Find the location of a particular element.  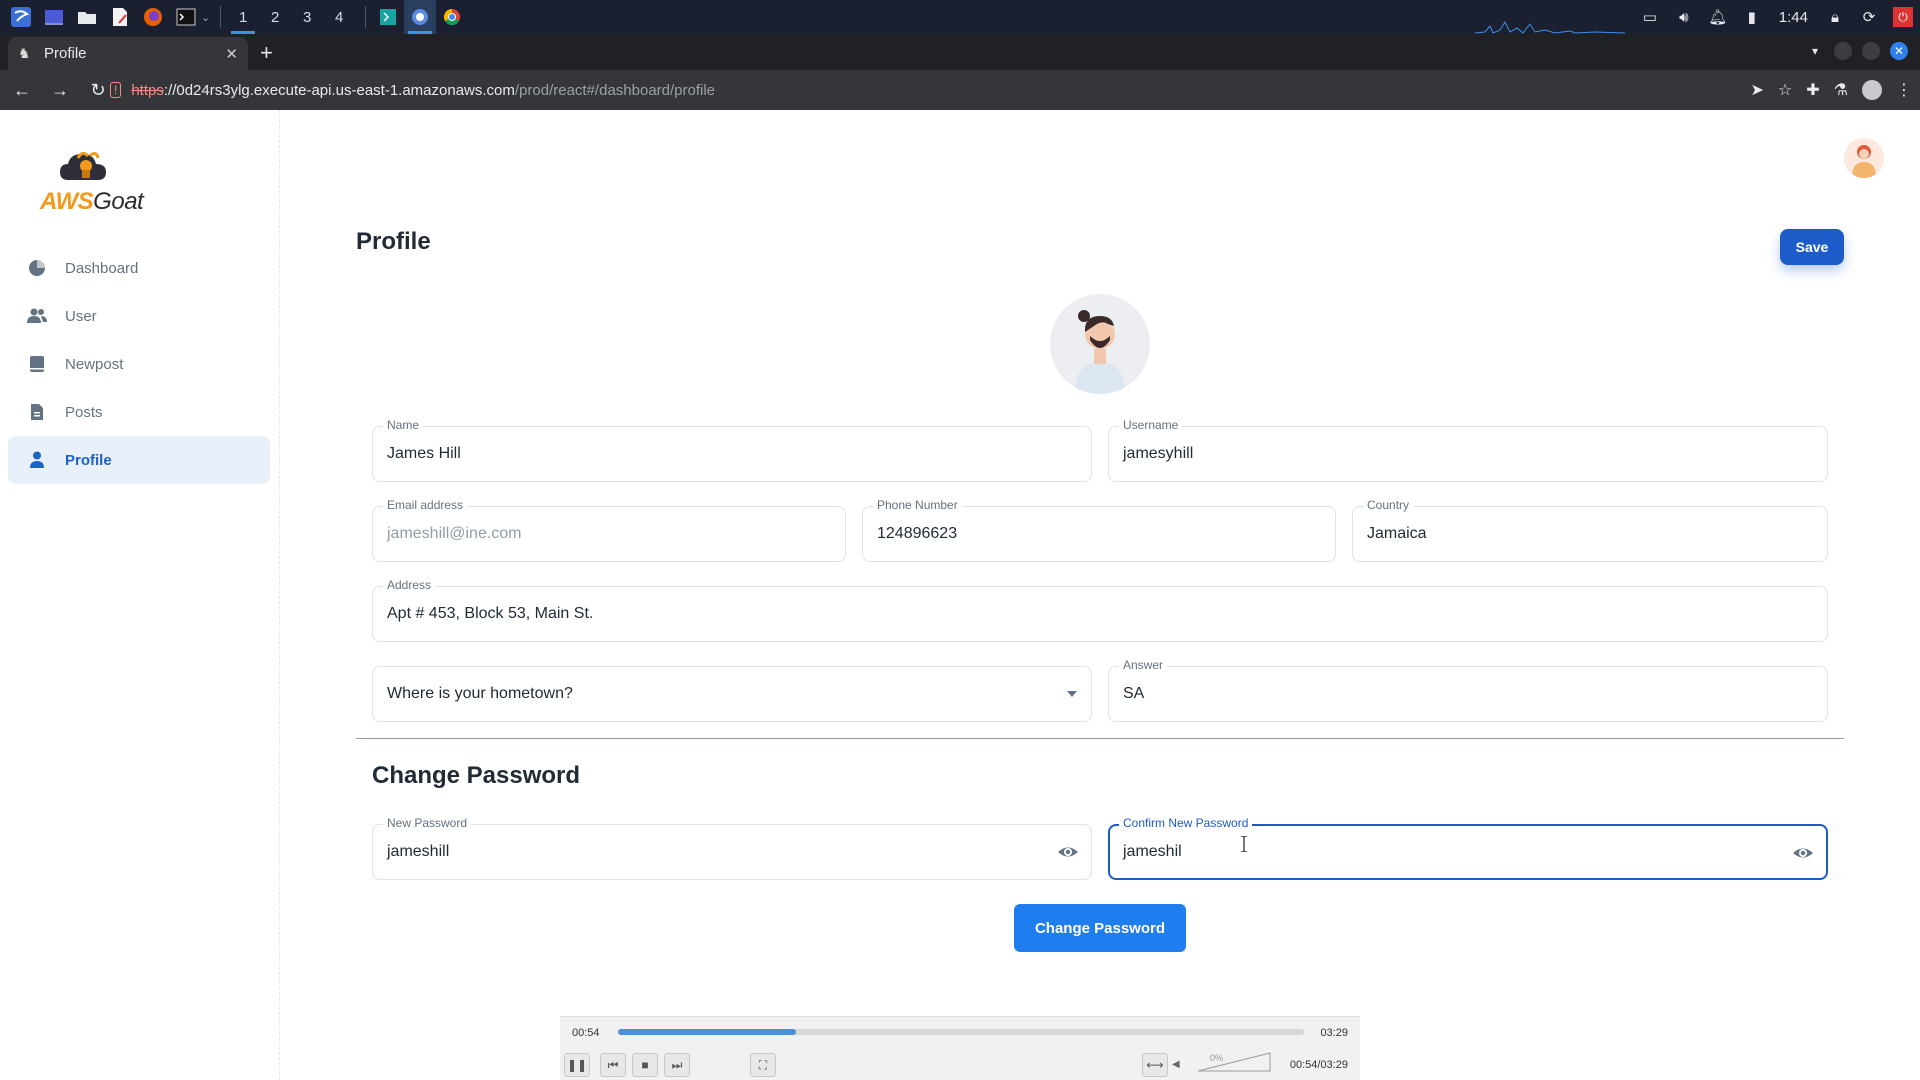

sidebar-item-newpost: Newpost is located at coordinates (139, 364).